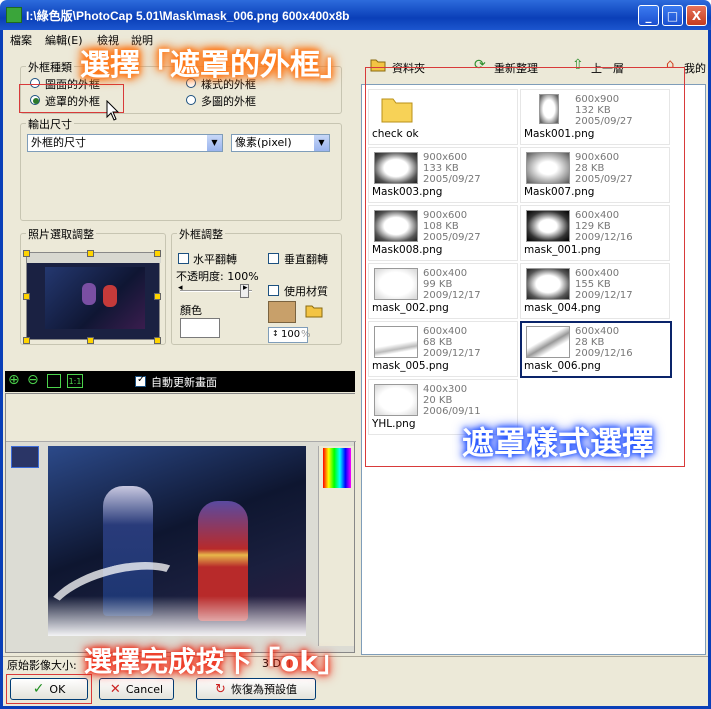 The image size is (711, 709). What do you see at coordinates (315, 311) in the screenshot?
I see `folder-open-icon` at bounding box center [315, 311].